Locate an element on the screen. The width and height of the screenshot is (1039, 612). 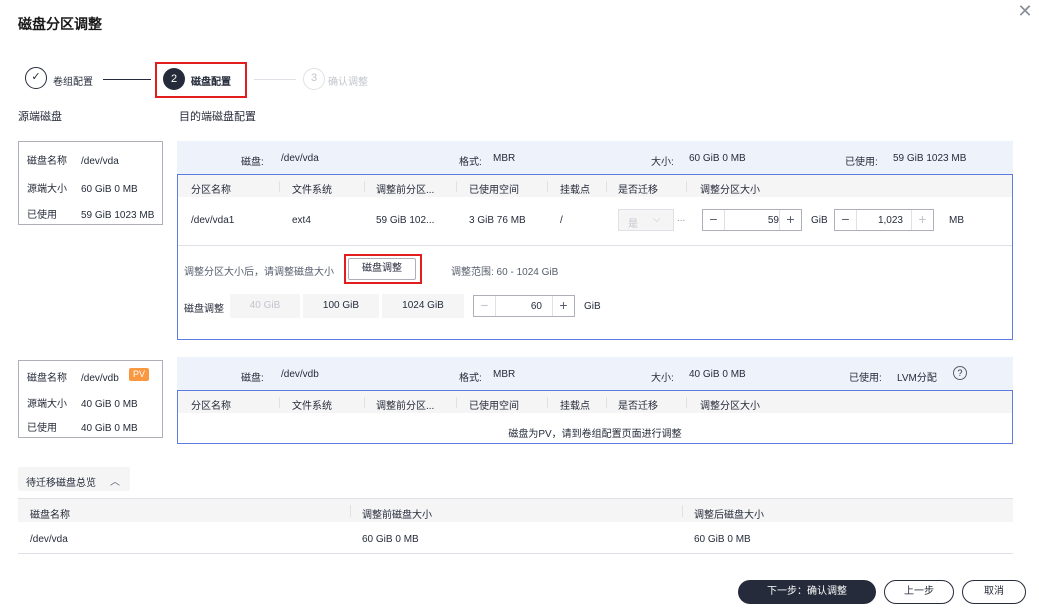
target-disk-used: LVM分配 is located at coordinates (917, 378).